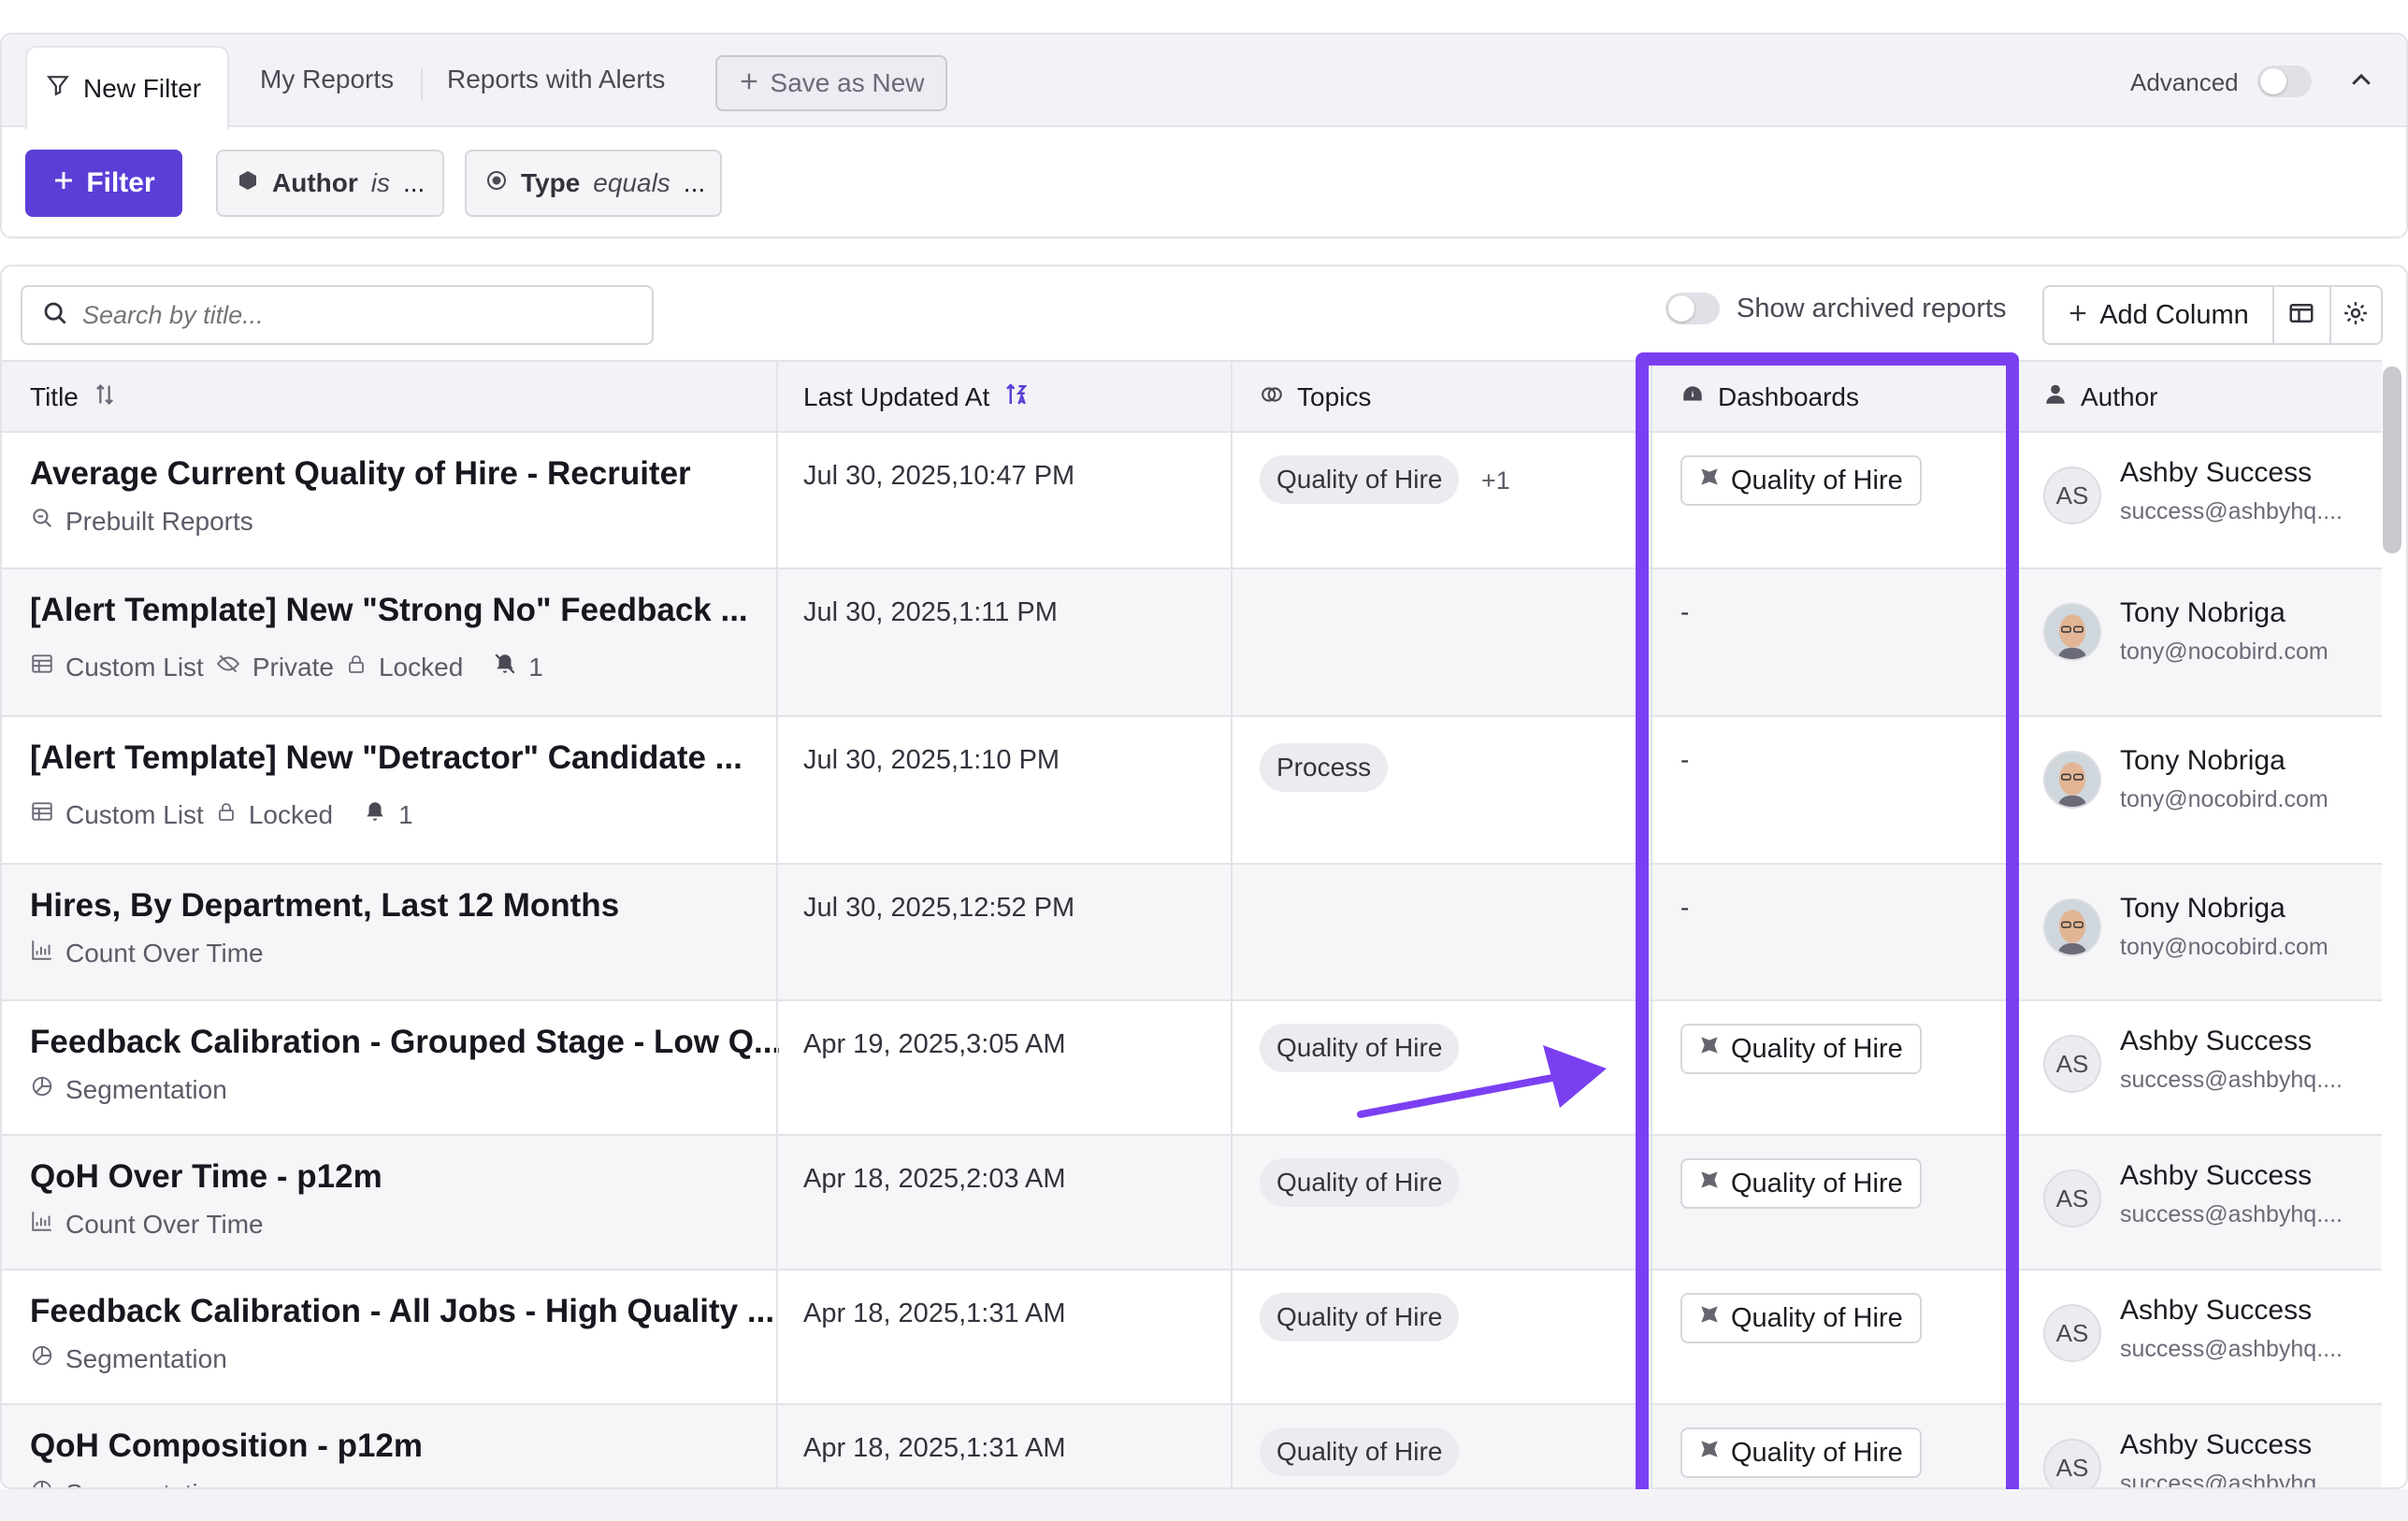 Image resolution: width=2408 pixels, height=1521 pixels. I want to click on topic-pill: Process, so click(1324, 768).